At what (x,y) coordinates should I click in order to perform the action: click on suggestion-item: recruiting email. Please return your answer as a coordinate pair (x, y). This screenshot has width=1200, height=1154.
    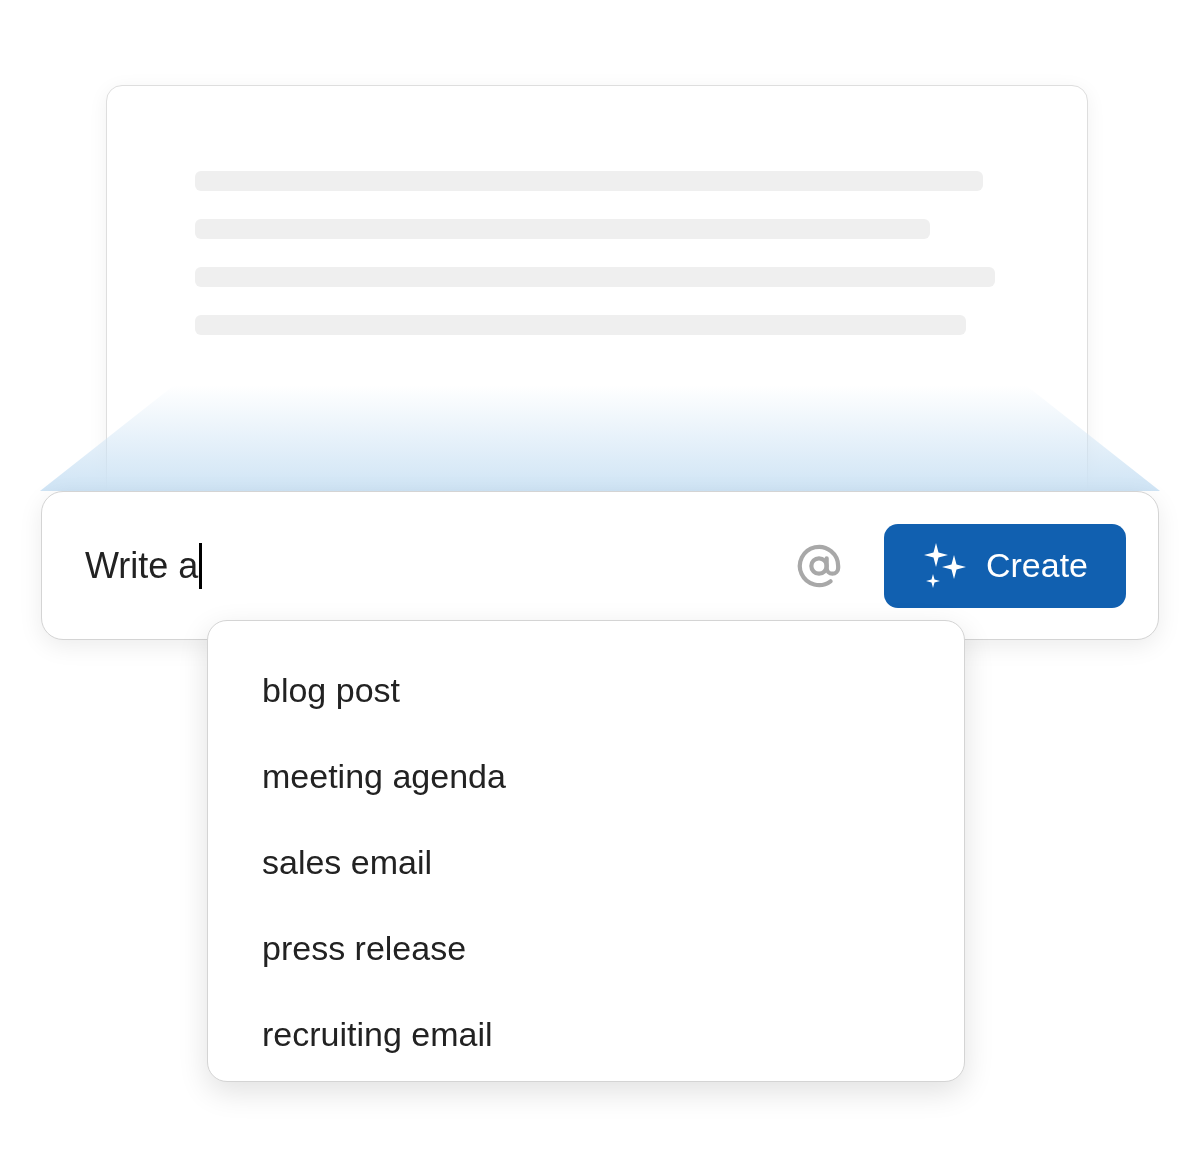
    Looking at the image, I should click on (586, 1034).